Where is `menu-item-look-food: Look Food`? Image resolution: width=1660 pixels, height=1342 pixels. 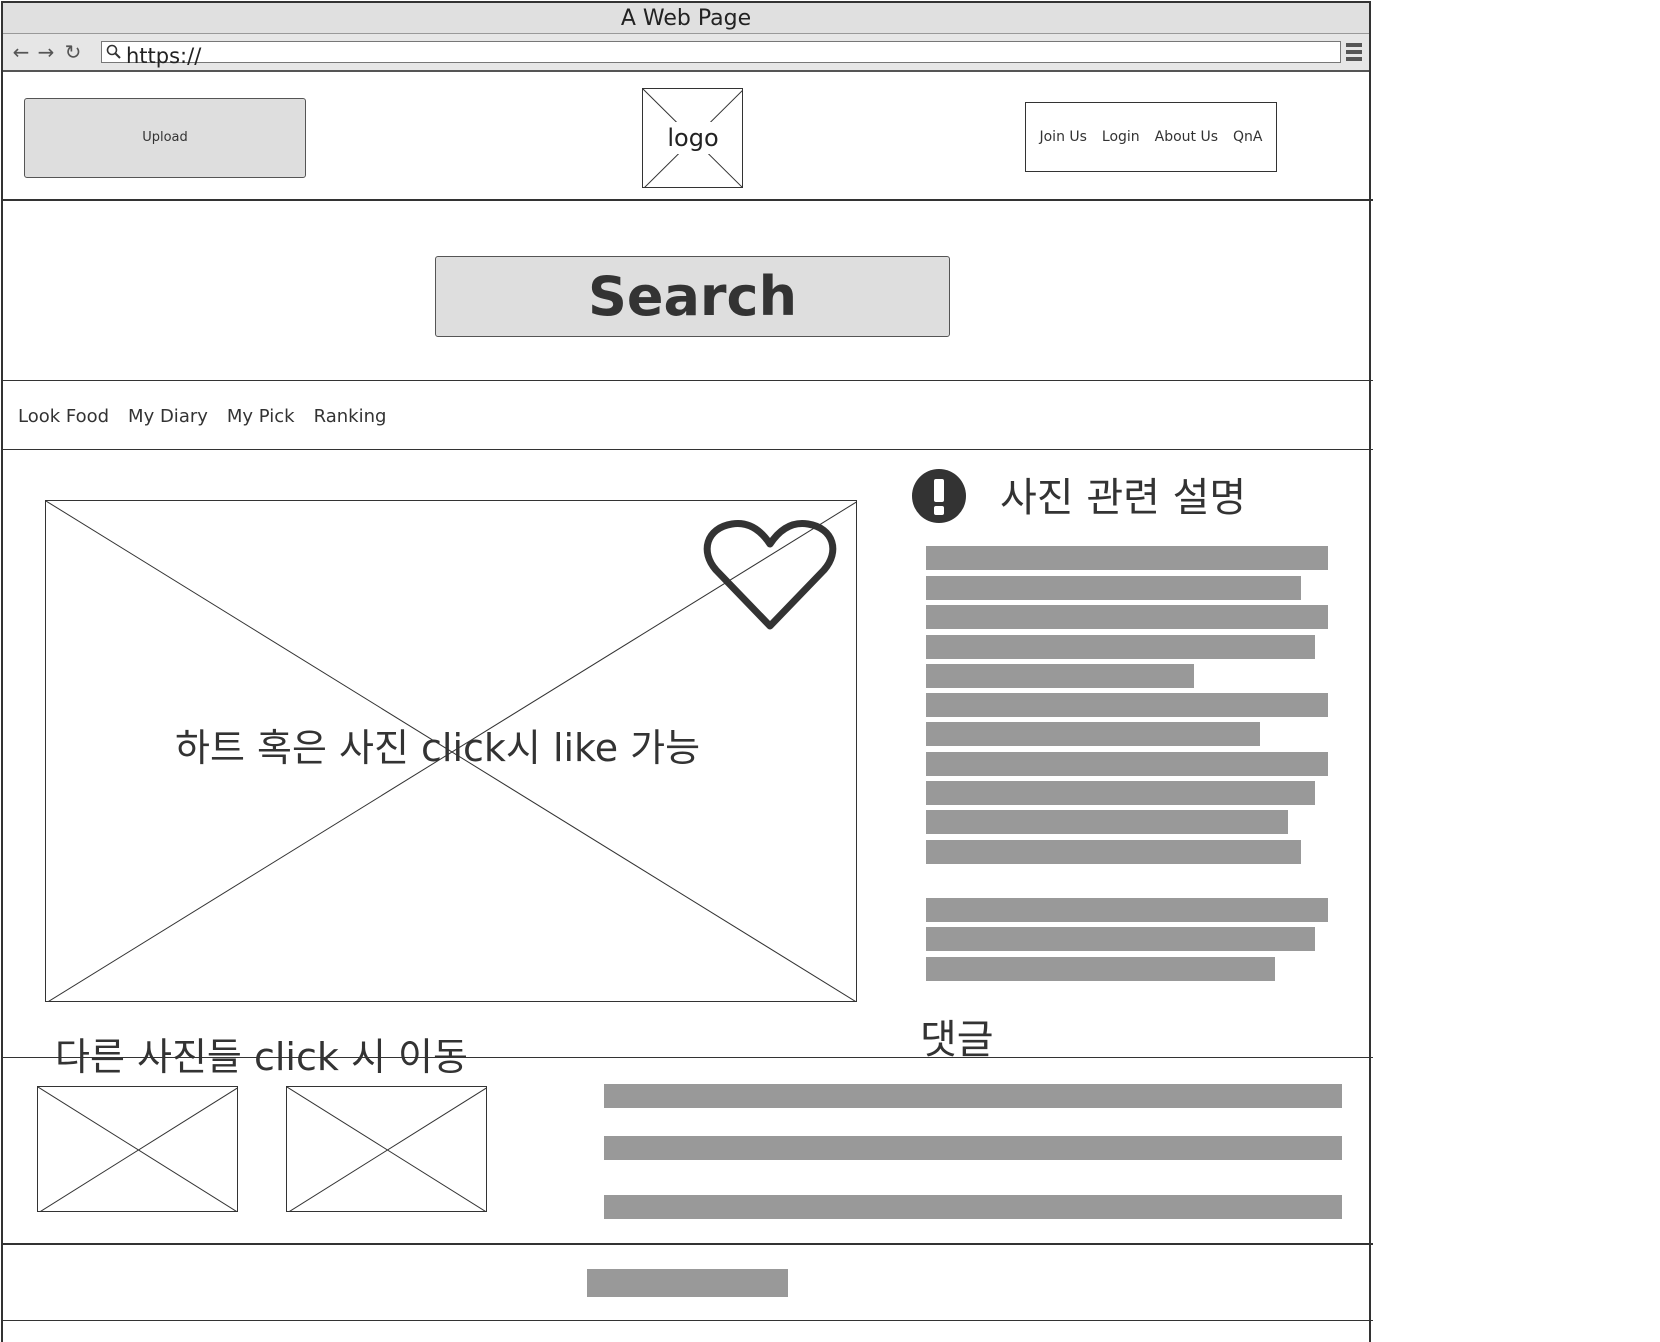
menu-item-look-food: Look Food is located at coordinates (63, 417).